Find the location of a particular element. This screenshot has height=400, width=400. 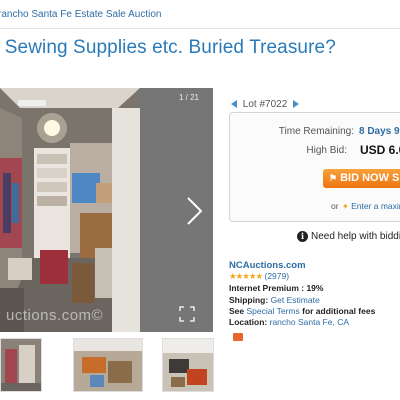

previous-lot-icon is located at coordinates (234, 104).